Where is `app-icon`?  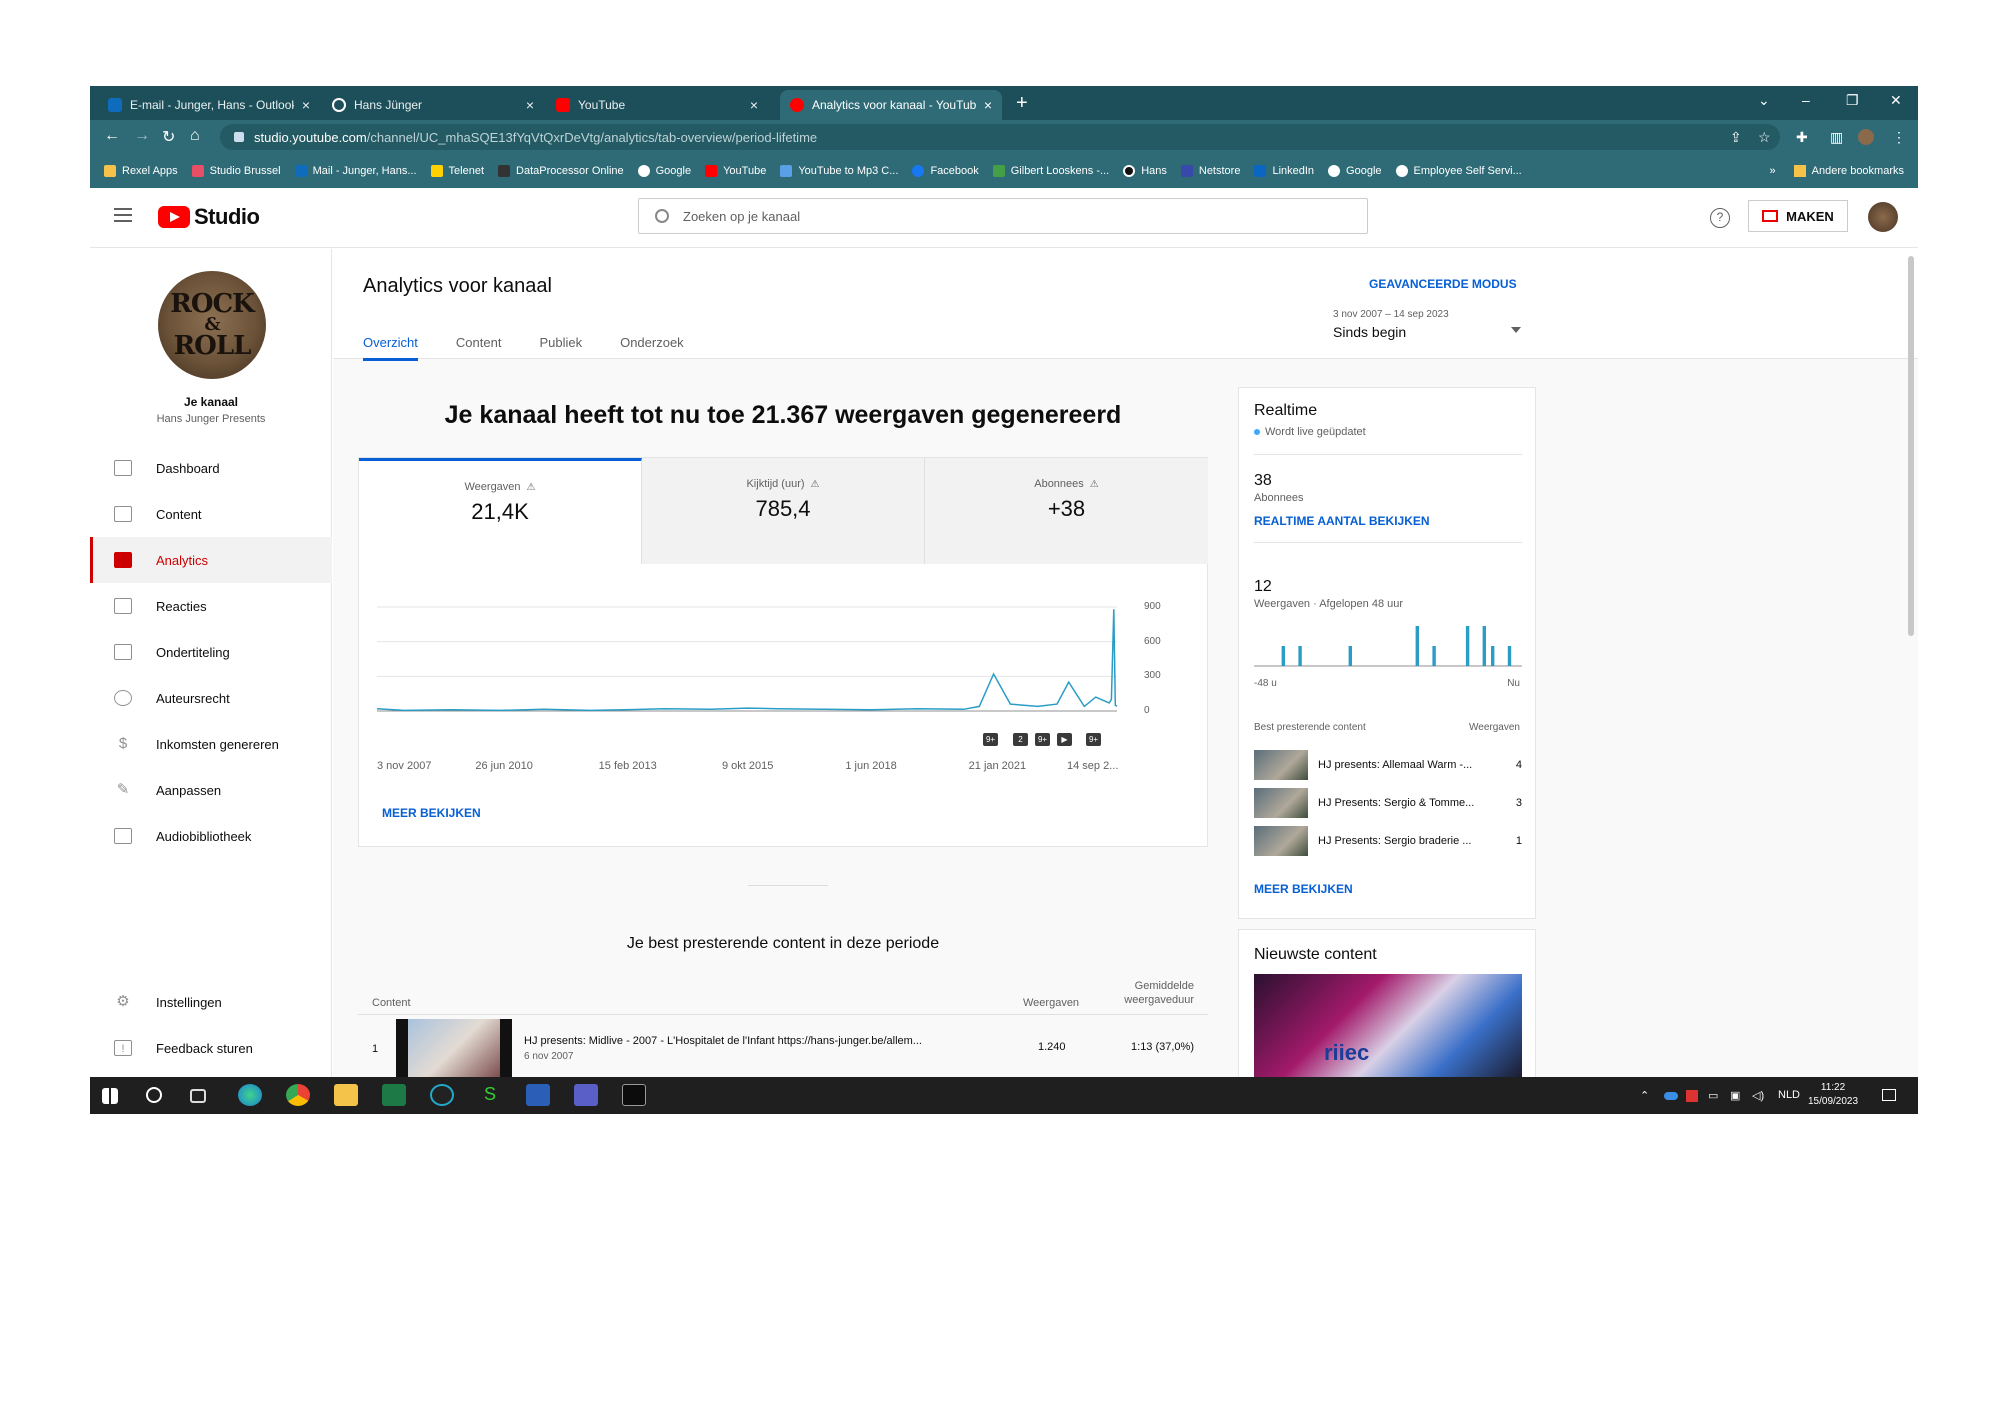
app-icon is located at coordinates (442, 1095).